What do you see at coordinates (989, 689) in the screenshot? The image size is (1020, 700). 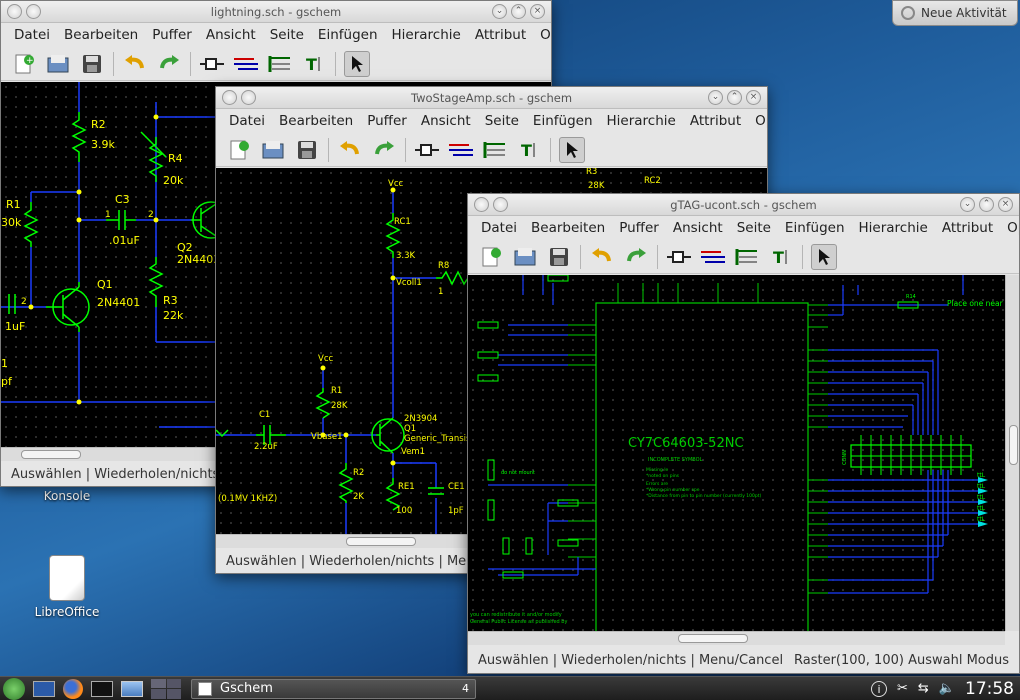 I see `clock: 17:58` at bounding box center [989, 689].